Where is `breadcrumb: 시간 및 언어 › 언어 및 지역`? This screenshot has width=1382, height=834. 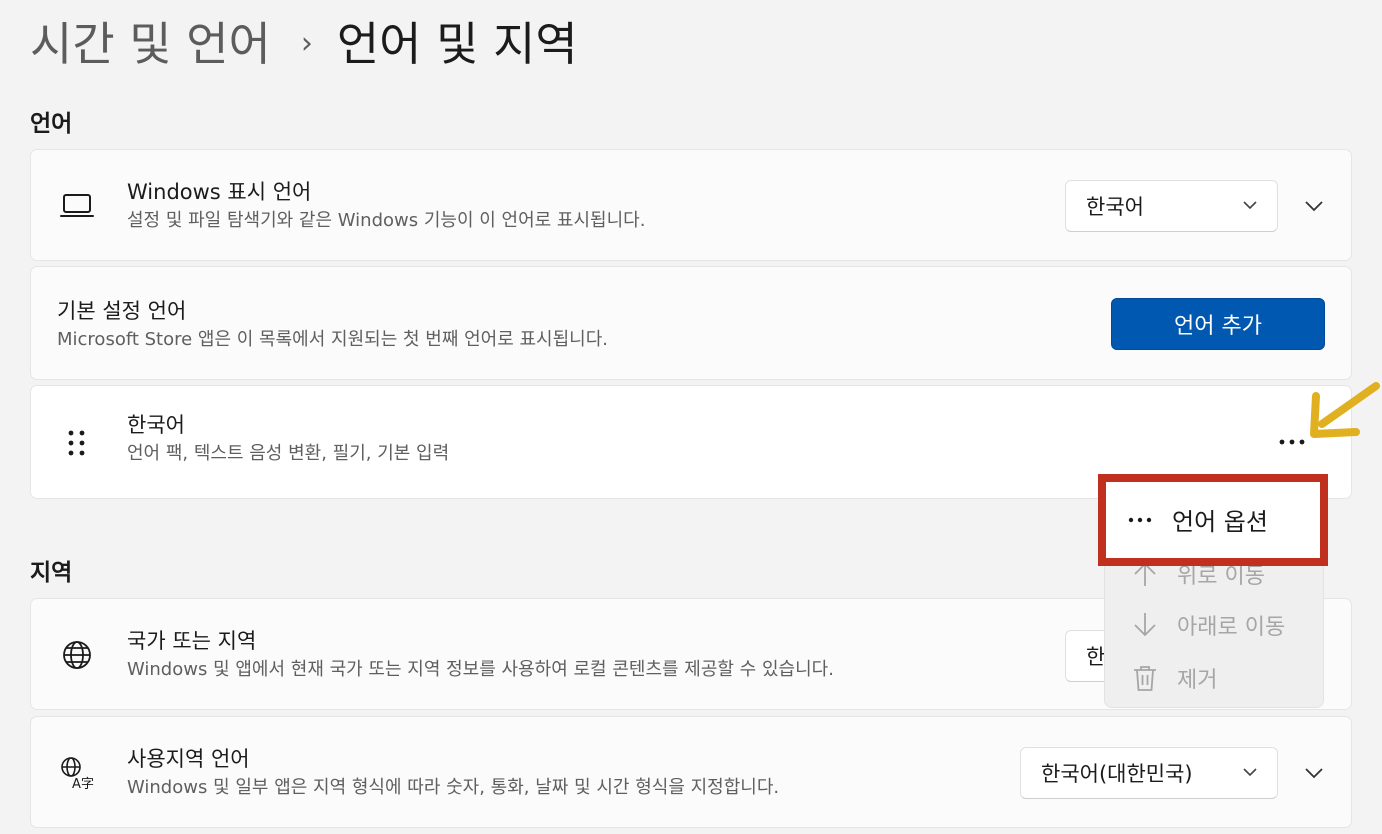
breadcrumb: 시간 및 언어 › 언어 및 지역 is located at coordinates (304, 44).